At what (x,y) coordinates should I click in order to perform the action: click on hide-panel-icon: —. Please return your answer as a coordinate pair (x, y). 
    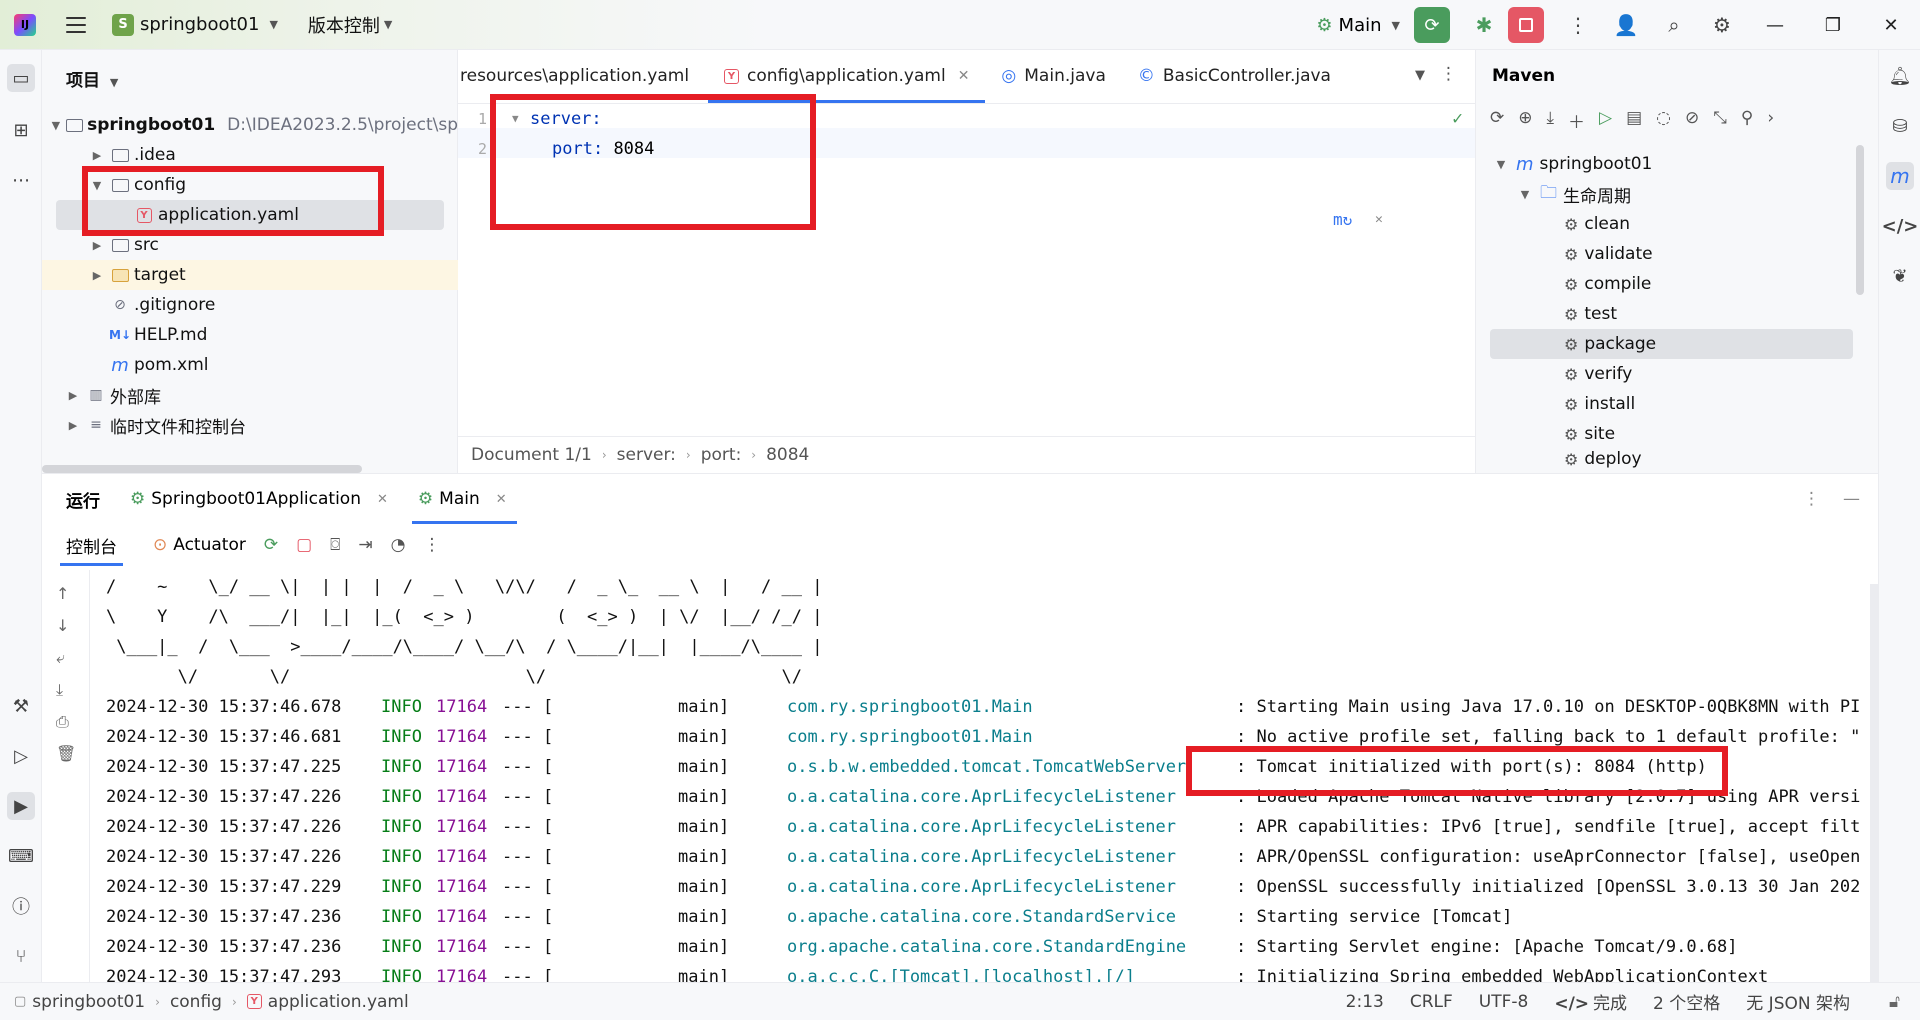
    Looking at the image, I should click on (1851, 499).